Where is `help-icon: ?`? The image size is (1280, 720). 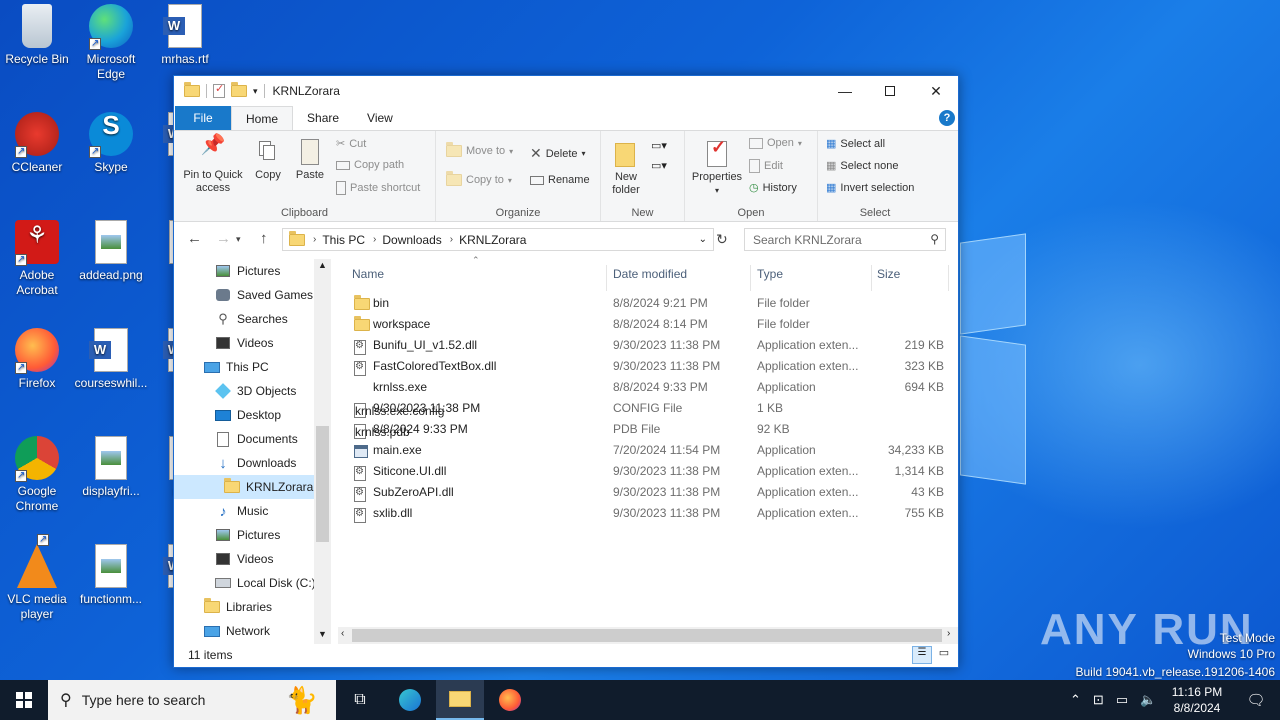
help-icon: ? is located at coordinates (947, 118).